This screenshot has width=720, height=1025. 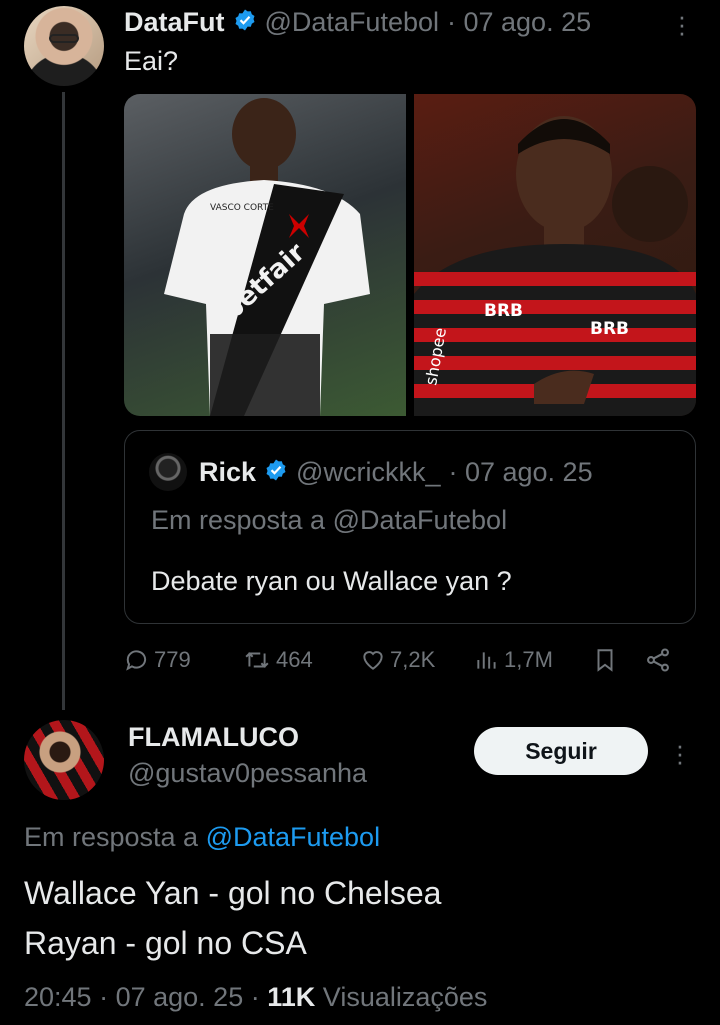 What do you see at coordinates (228, 471) in the screenshot?
I see `quoted-author-name: Rick` at bounding box center [228, 471].